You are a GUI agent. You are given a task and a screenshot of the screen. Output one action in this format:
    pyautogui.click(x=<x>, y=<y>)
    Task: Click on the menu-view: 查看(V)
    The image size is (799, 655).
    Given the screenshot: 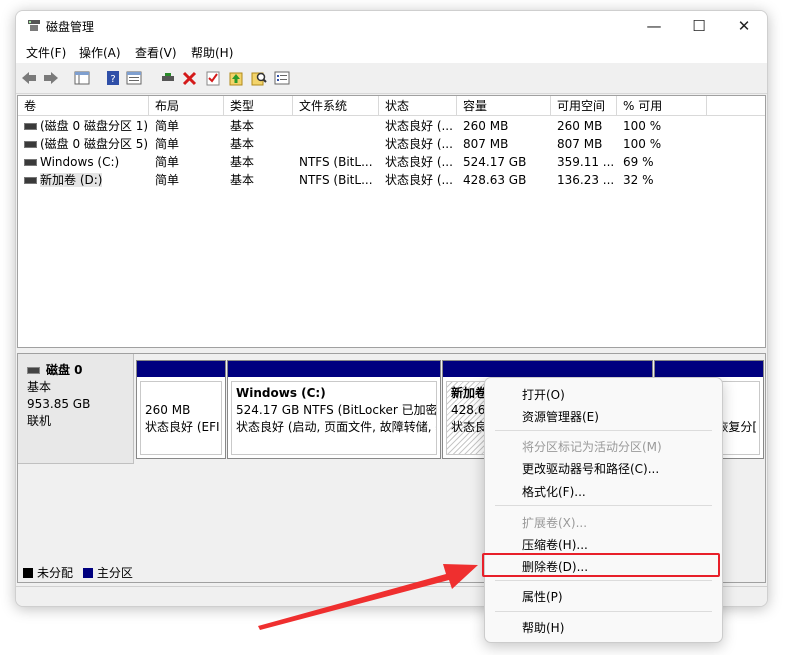 What is the action you would take?
    pyautogui.click(x=156, y=52)
    